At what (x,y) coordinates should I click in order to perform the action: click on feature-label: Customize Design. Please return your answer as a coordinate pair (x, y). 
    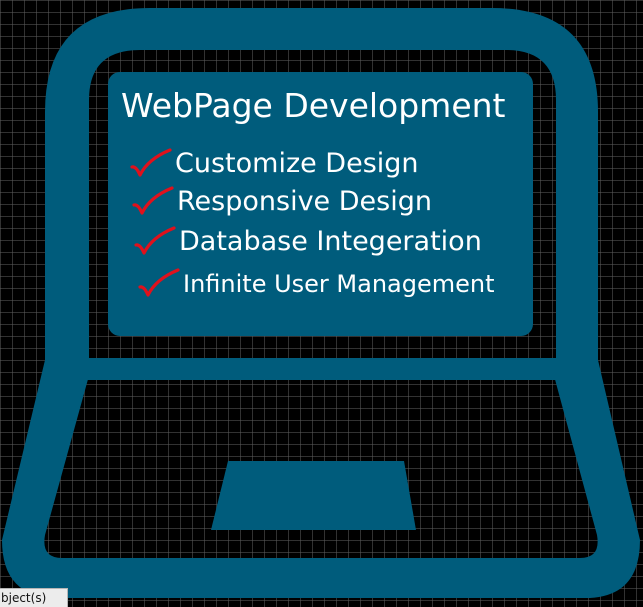
    Looking at the image, I should click on (297, 163).